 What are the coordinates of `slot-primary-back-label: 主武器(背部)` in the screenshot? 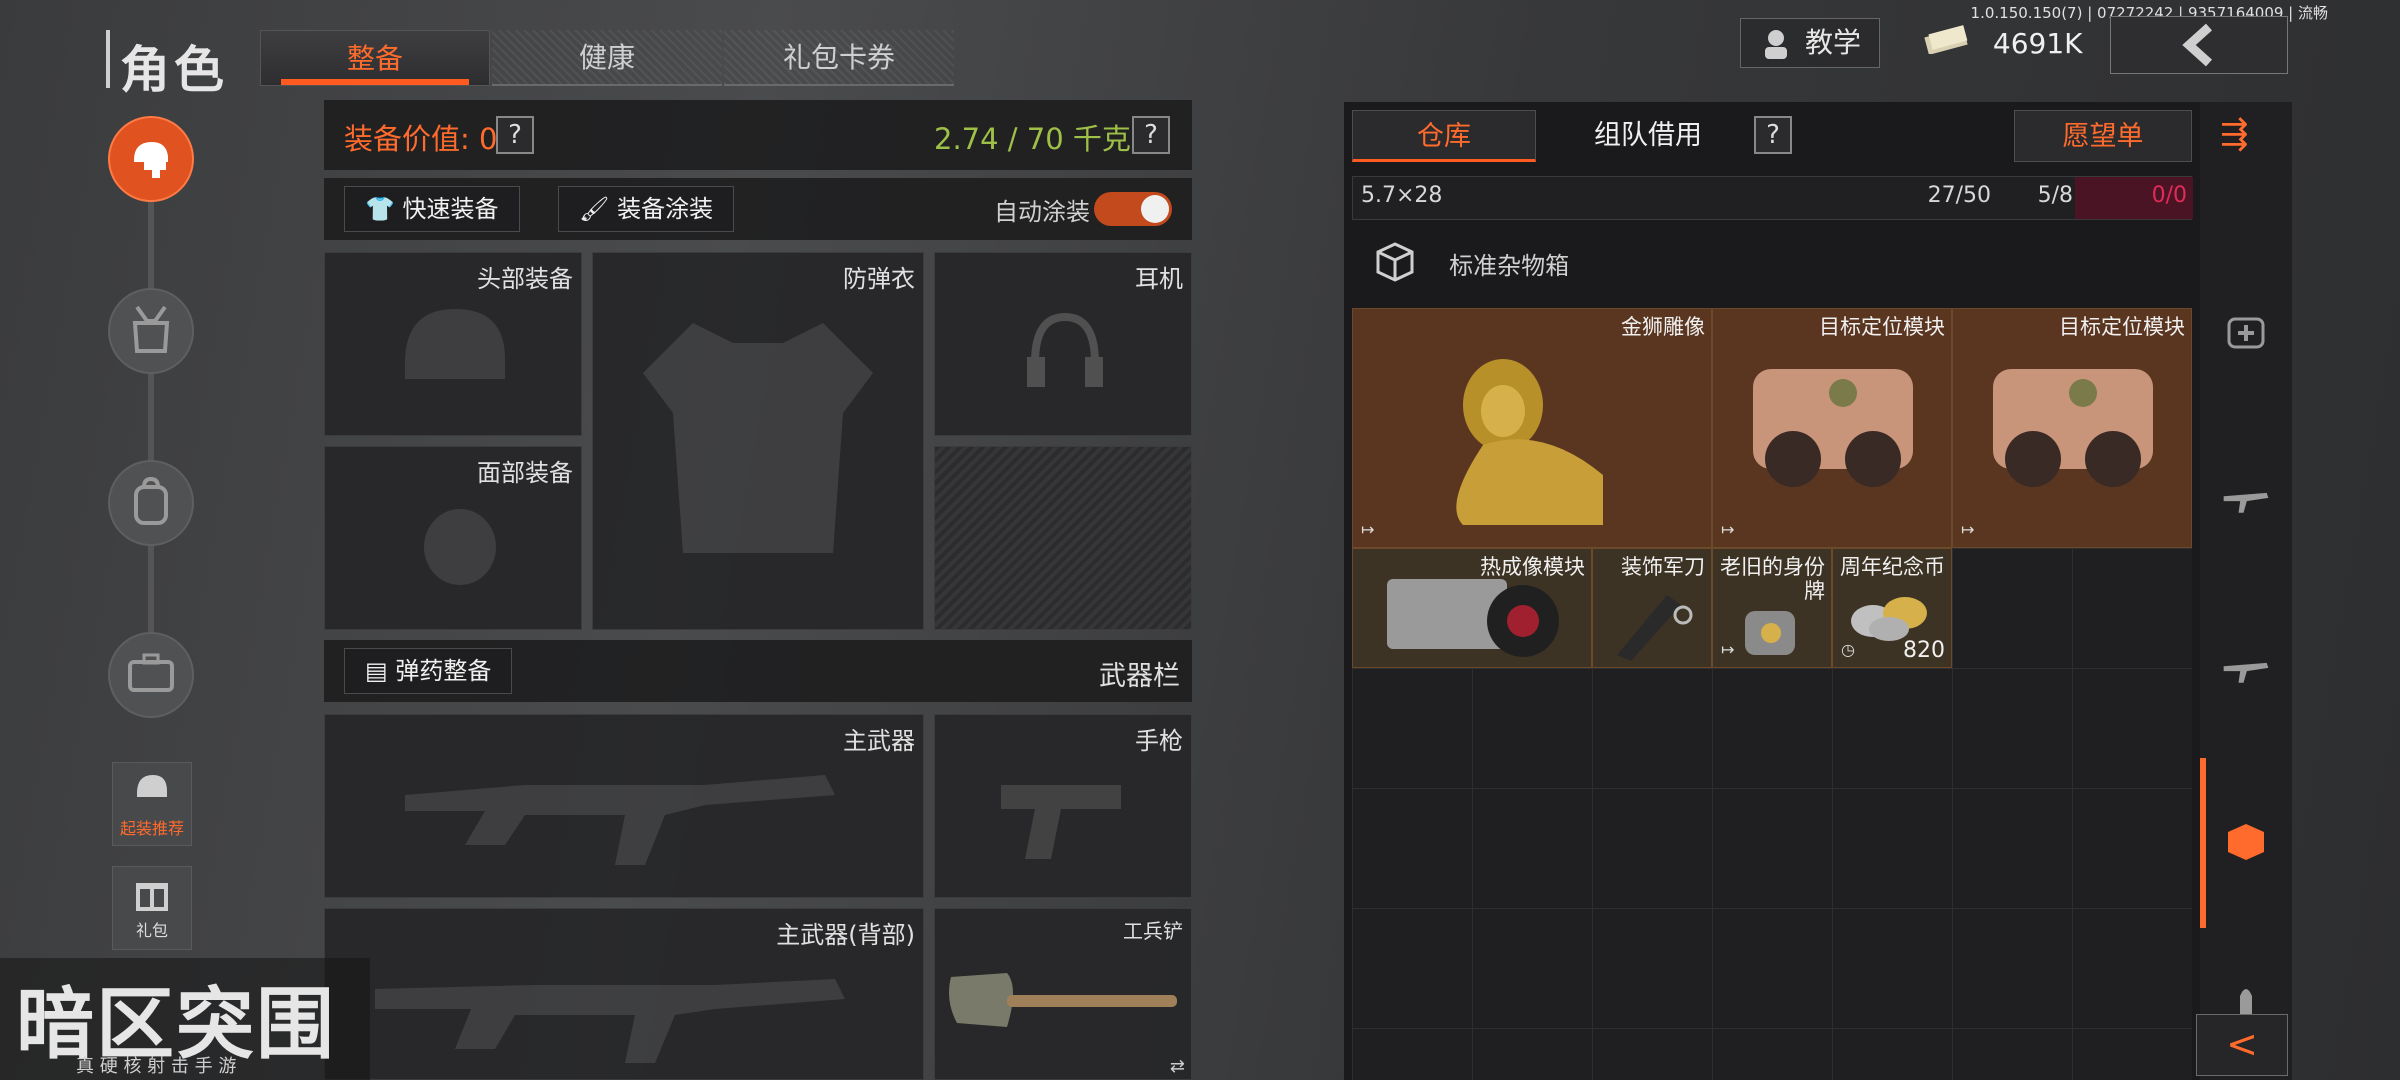 It's located at (845, 935).